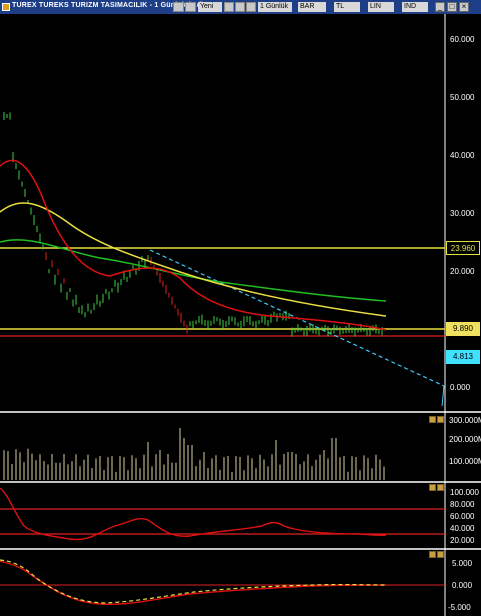 This screenshot has height=616, width=481. I want to click on oscillator-axis-label: 20.000, so click(462, 540).